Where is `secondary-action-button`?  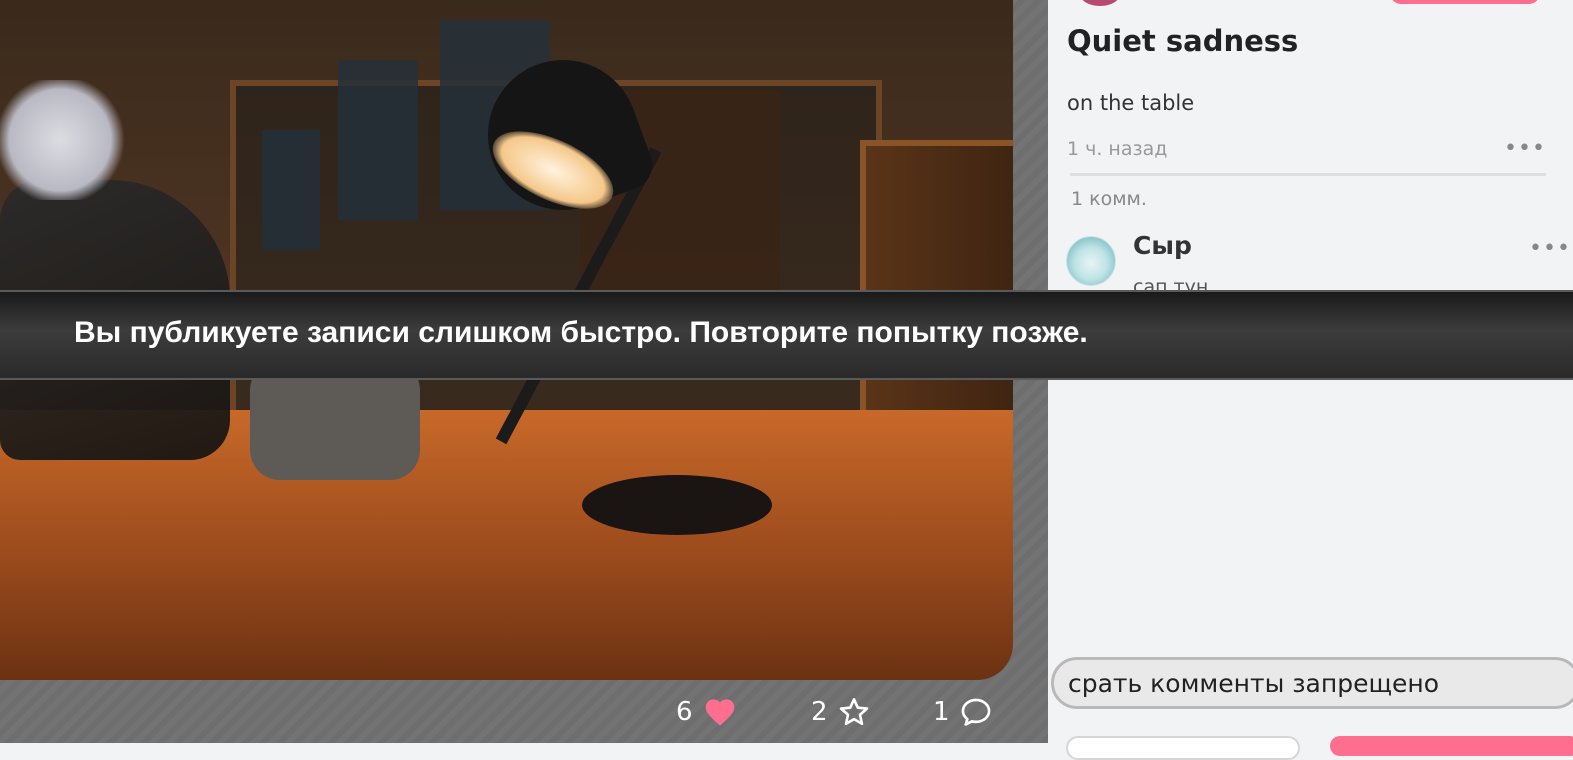
secondary-action-button is located at coordinates (1183, 748).